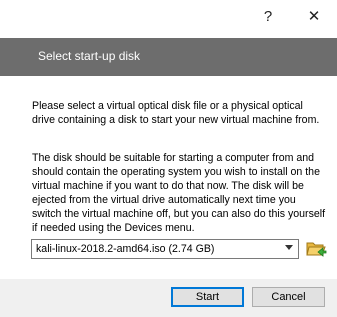 Image resolution: width=337 pixels, height=317 pixels. What do you see at coordinates (314, 16) in the screenshot?
I see `close-button: ✕` at bounding box center [314, 16].